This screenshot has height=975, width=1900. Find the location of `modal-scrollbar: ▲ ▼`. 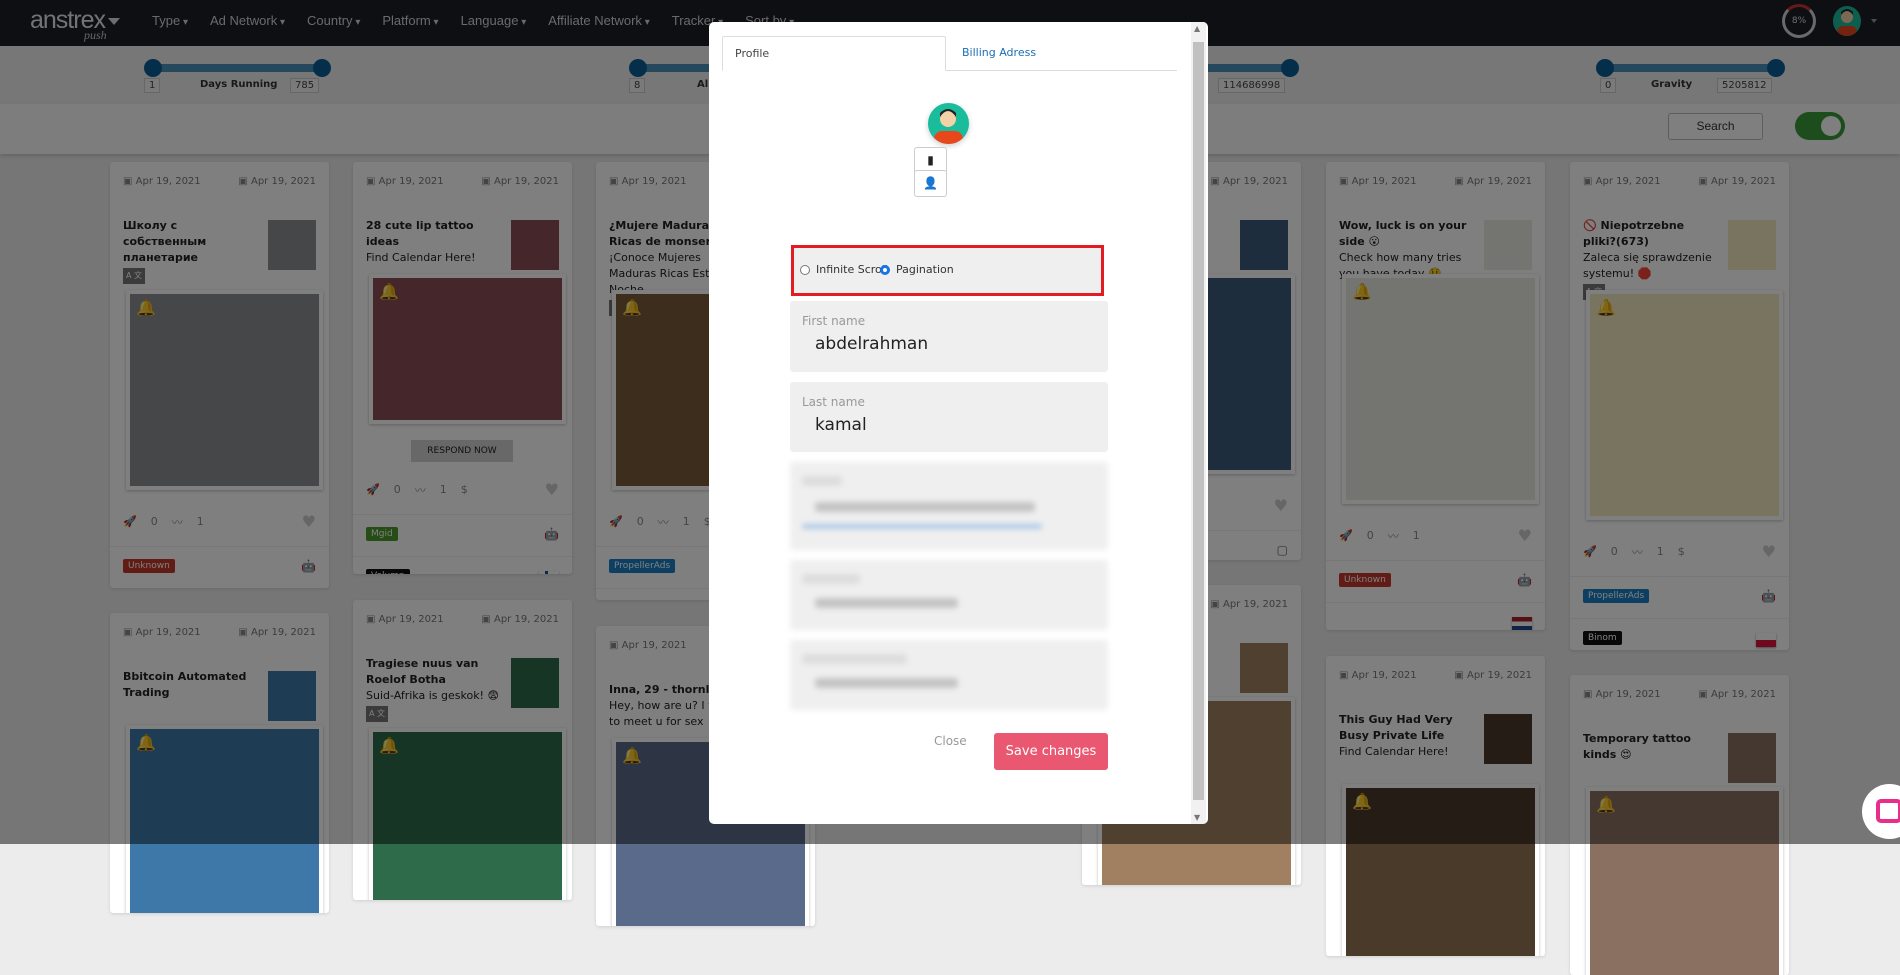

modal-scrollbar: ▲ ▼ is located at coordinates (1198, 423).